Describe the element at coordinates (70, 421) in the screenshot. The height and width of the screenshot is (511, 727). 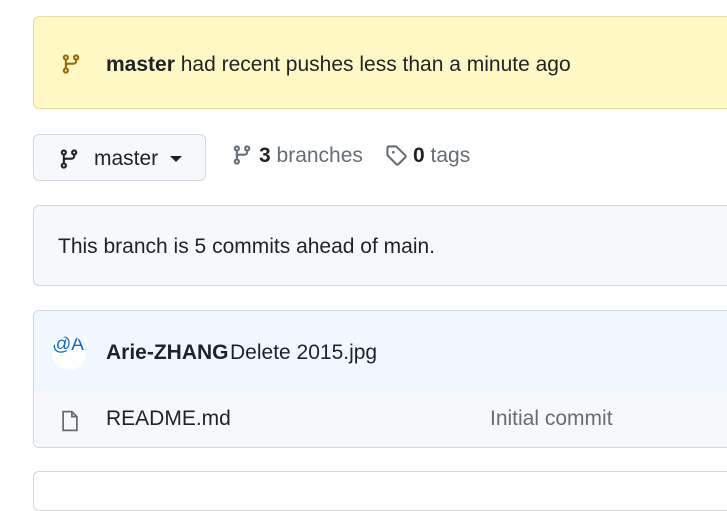
I see `file-icon` at that location.